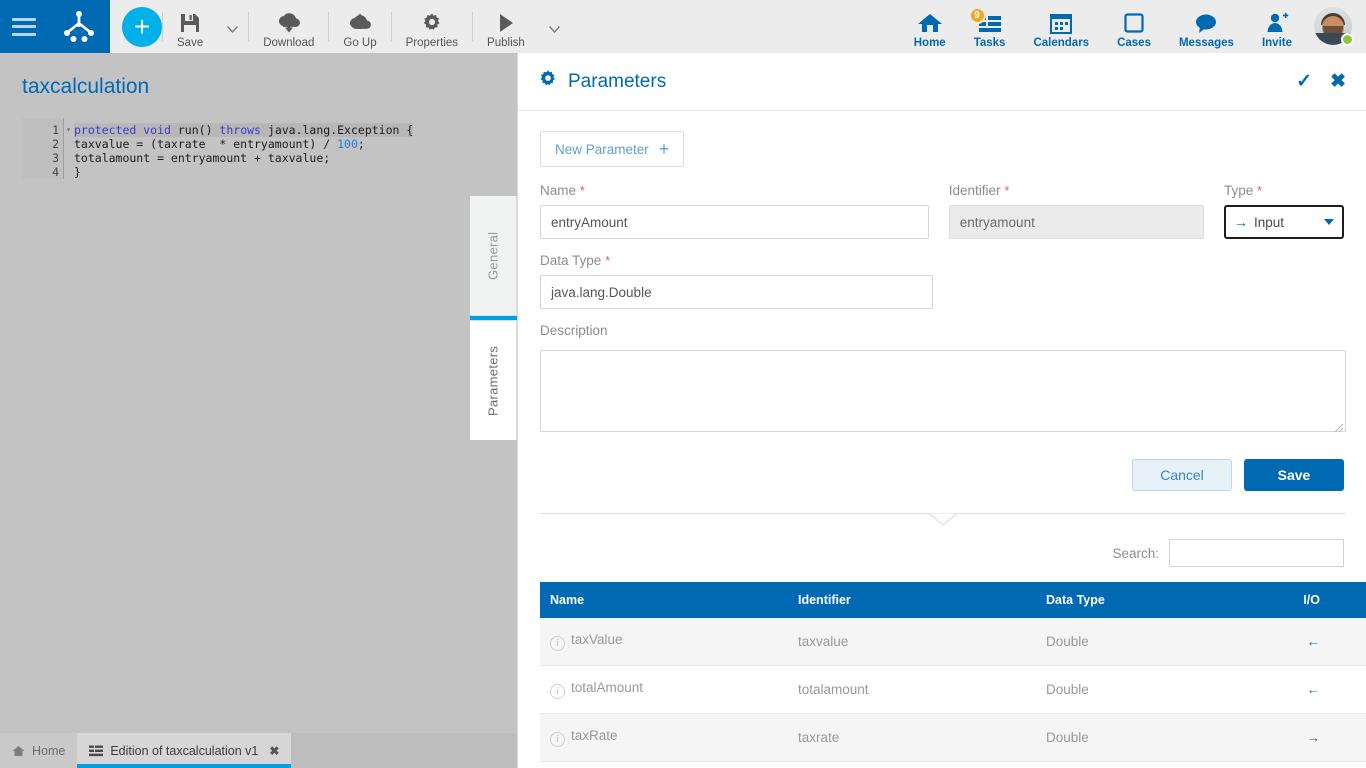 The width and height of the screenshot is (1366, 768). What do you see at coordinates (1276, 43) in the screenshot?
I see `nav-invite-label: Invite` at bounding box center [1276, 43].